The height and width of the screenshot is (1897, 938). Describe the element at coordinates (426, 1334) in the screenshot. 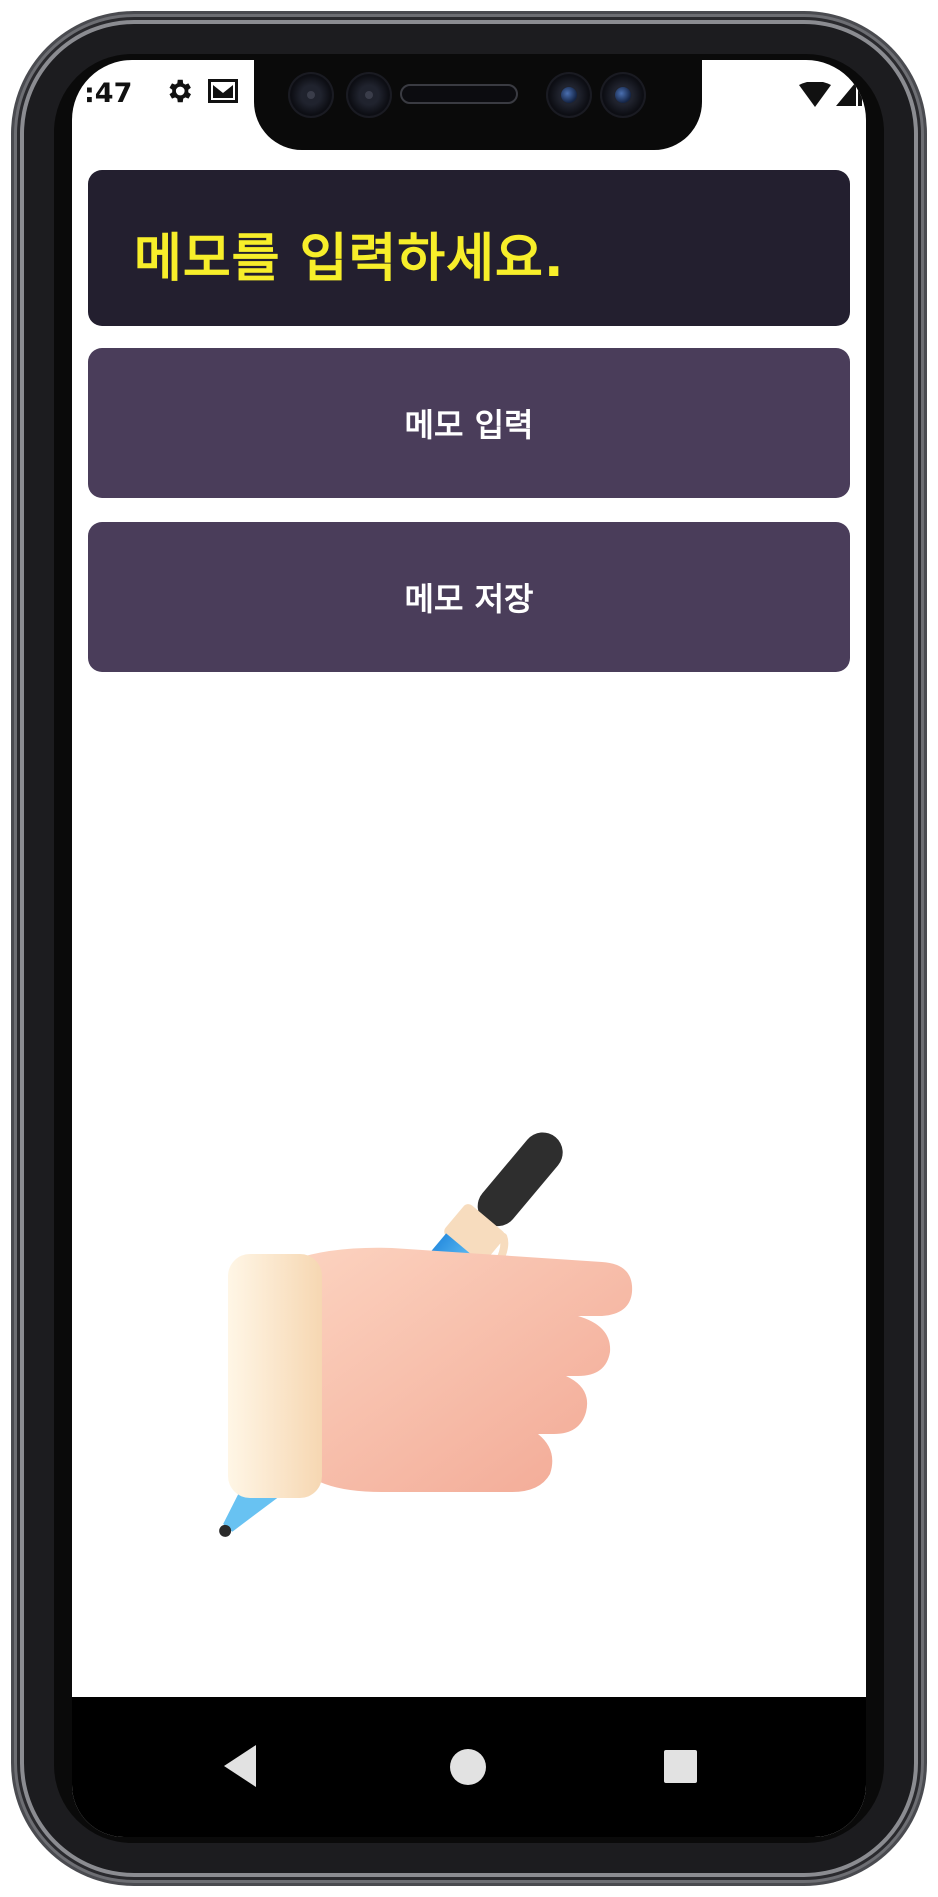

I see `hand-holding-pen-icon` at that location.